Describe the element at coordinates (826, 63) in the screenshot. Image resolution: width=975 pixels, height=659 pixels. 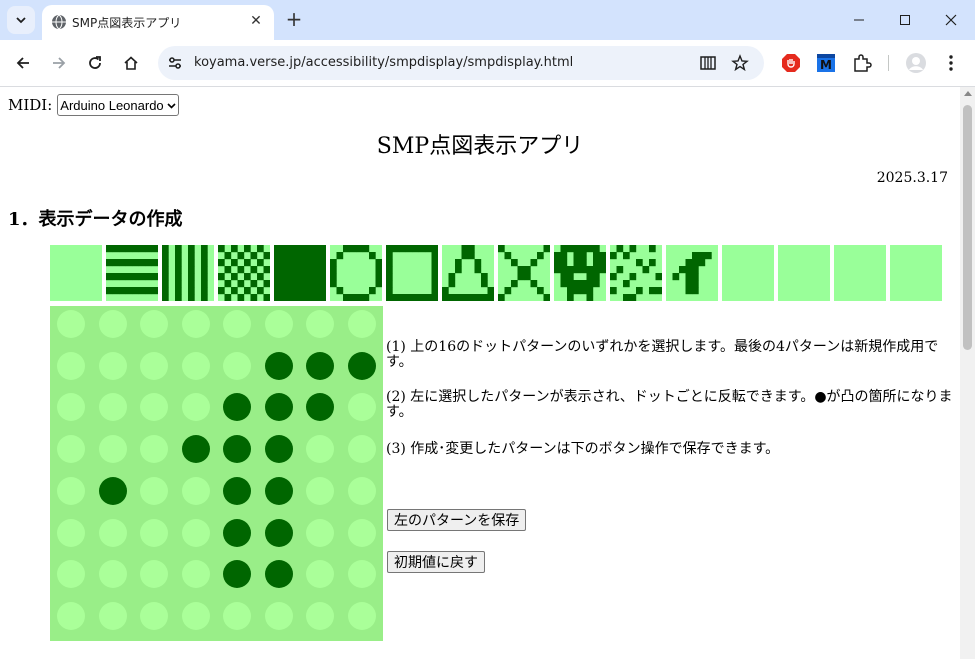
I see `m-extension-icon: M` at that location.